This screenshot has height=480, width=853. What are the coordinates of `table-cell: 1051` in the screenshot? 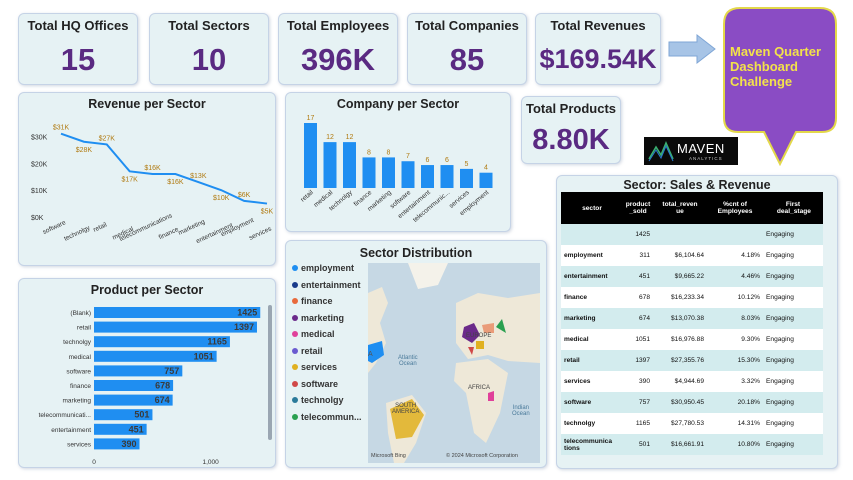 It's located at (638, 339).